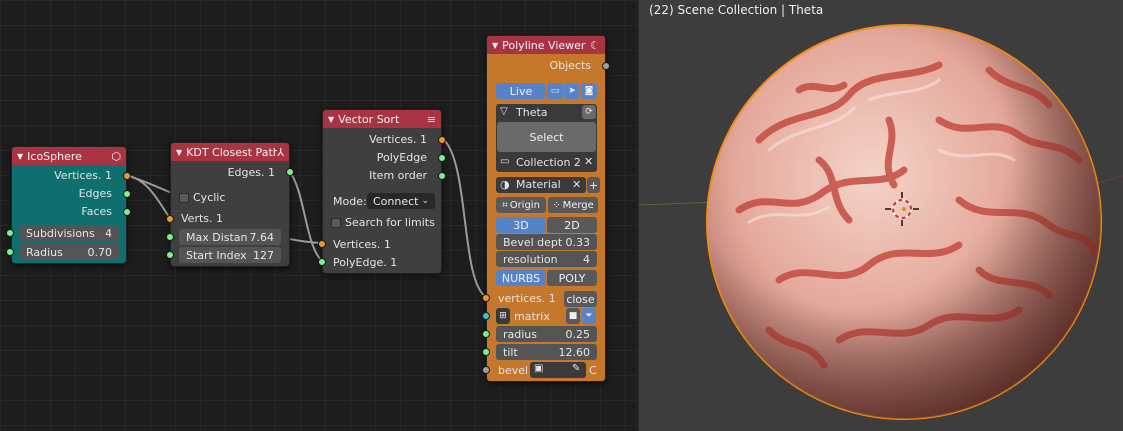  Describe the element at coordinates (546, 352) in the screenshot. I see `tilt-field: tilt 12.60` at that location.